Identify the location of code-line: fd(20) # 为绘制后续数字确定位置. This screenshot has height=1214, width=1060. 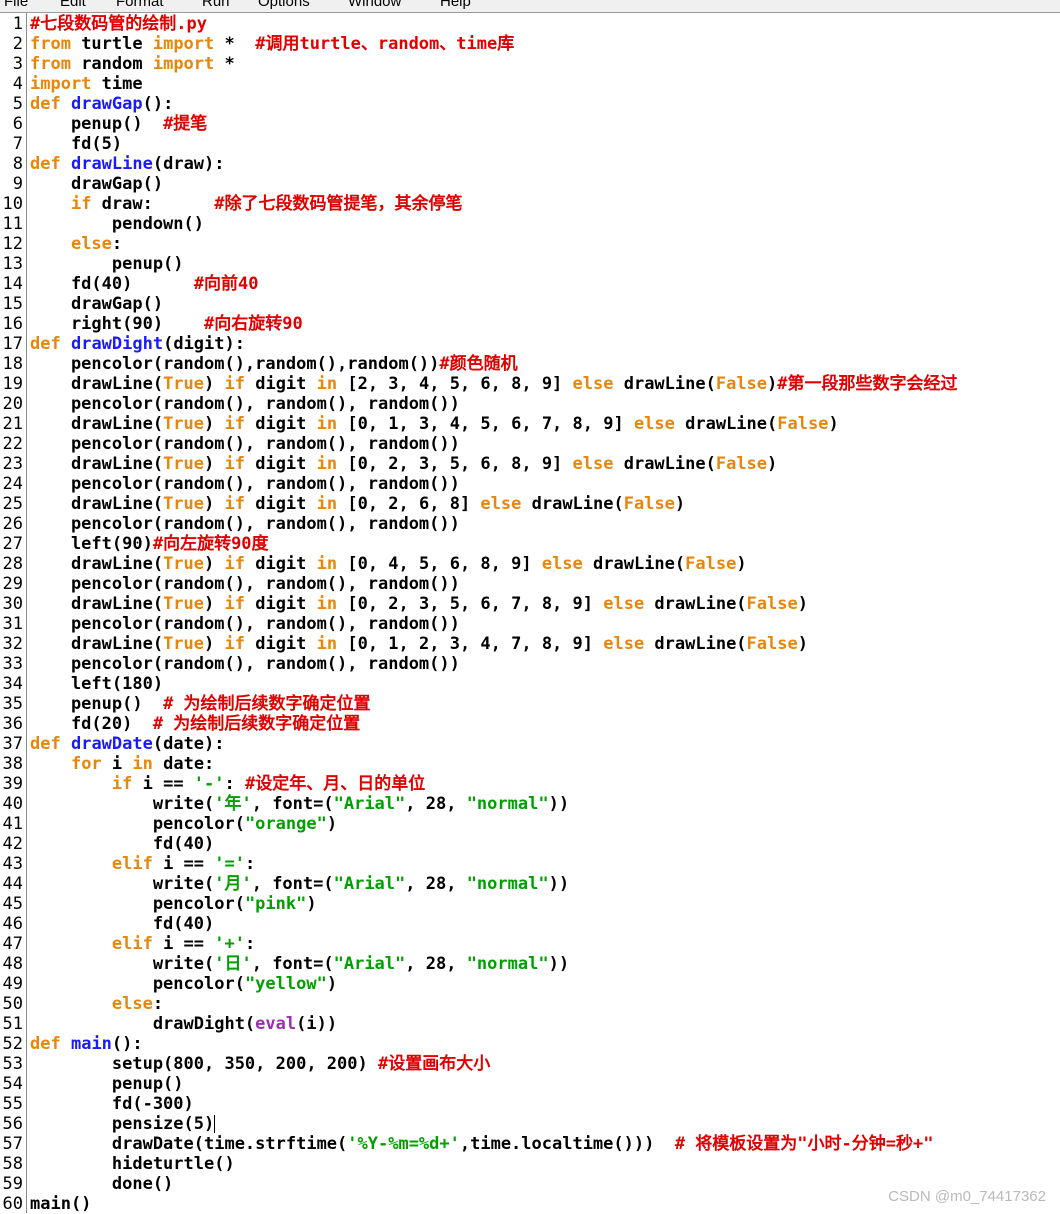
(195, 724).